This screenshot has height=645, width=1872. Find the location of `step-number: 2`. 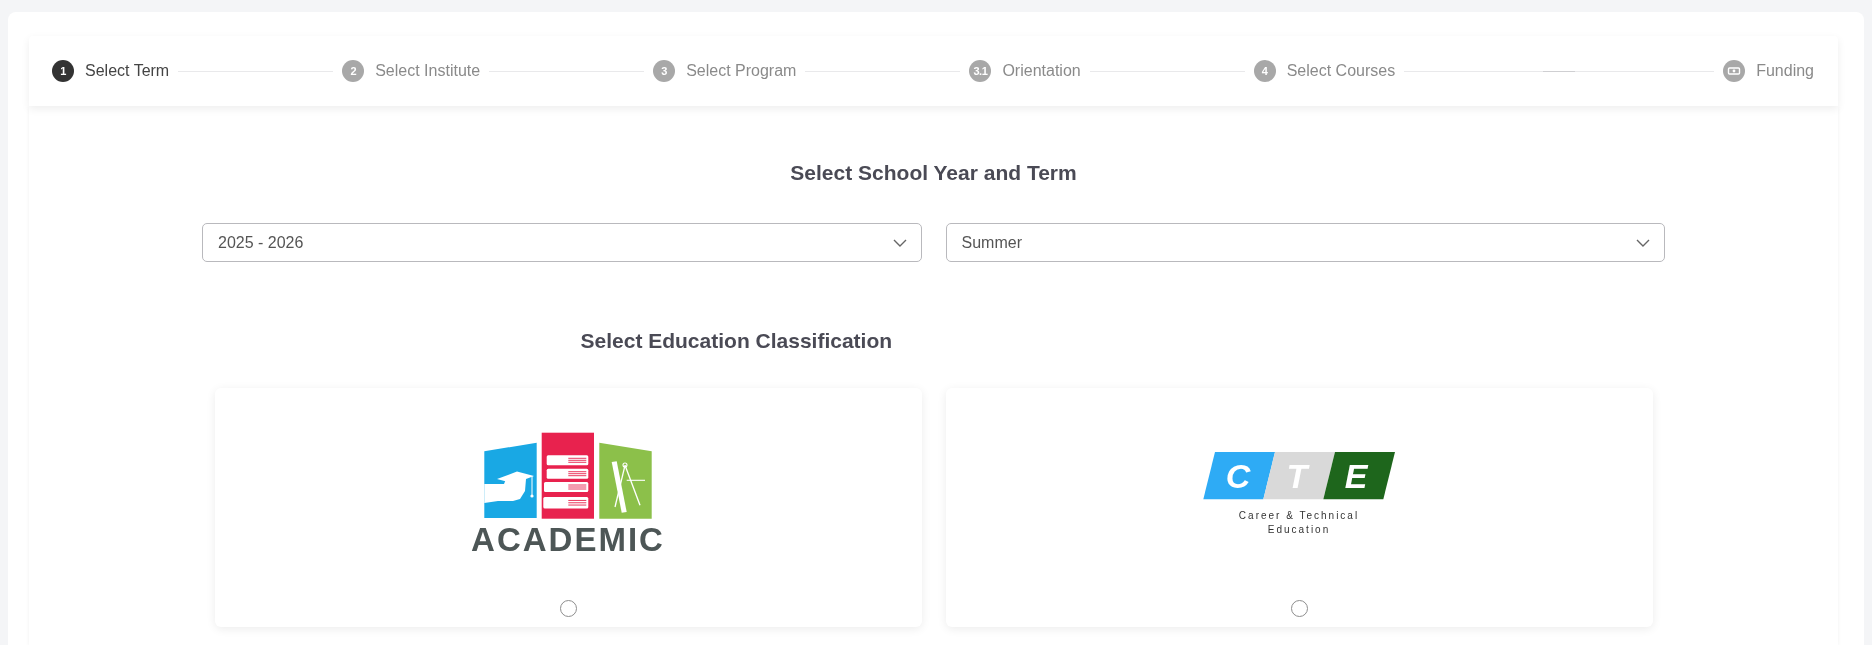

step-number: 2 is located at coordinates (353, 71).